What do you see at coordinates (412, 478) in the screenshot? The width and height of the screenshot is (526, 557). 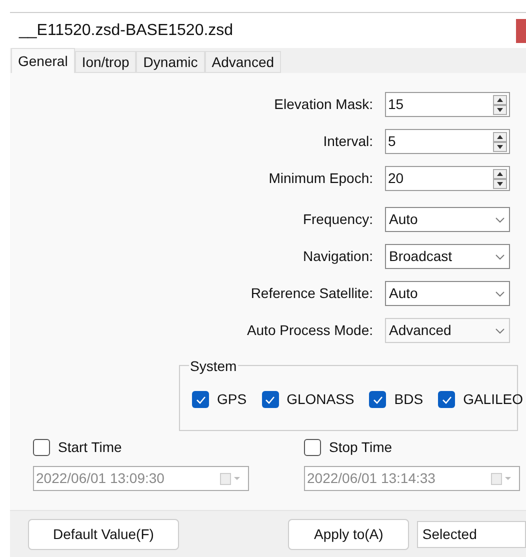 I see `date-field: 2022/06/01 13:14:33` at bounding box center [412, 478].